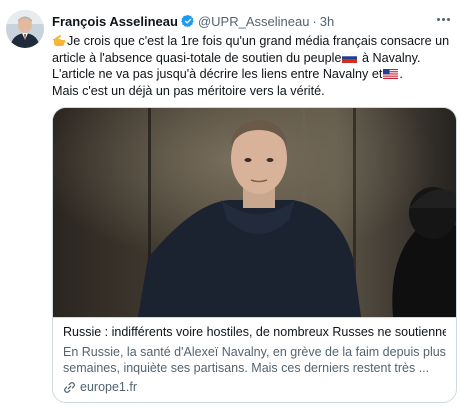 Image resolution: width=461 pixels, height=415 pixels. What do you see at coordinates (69, 387) in the screenshot?
I see `link-icon` at bounding box center [69, 387].